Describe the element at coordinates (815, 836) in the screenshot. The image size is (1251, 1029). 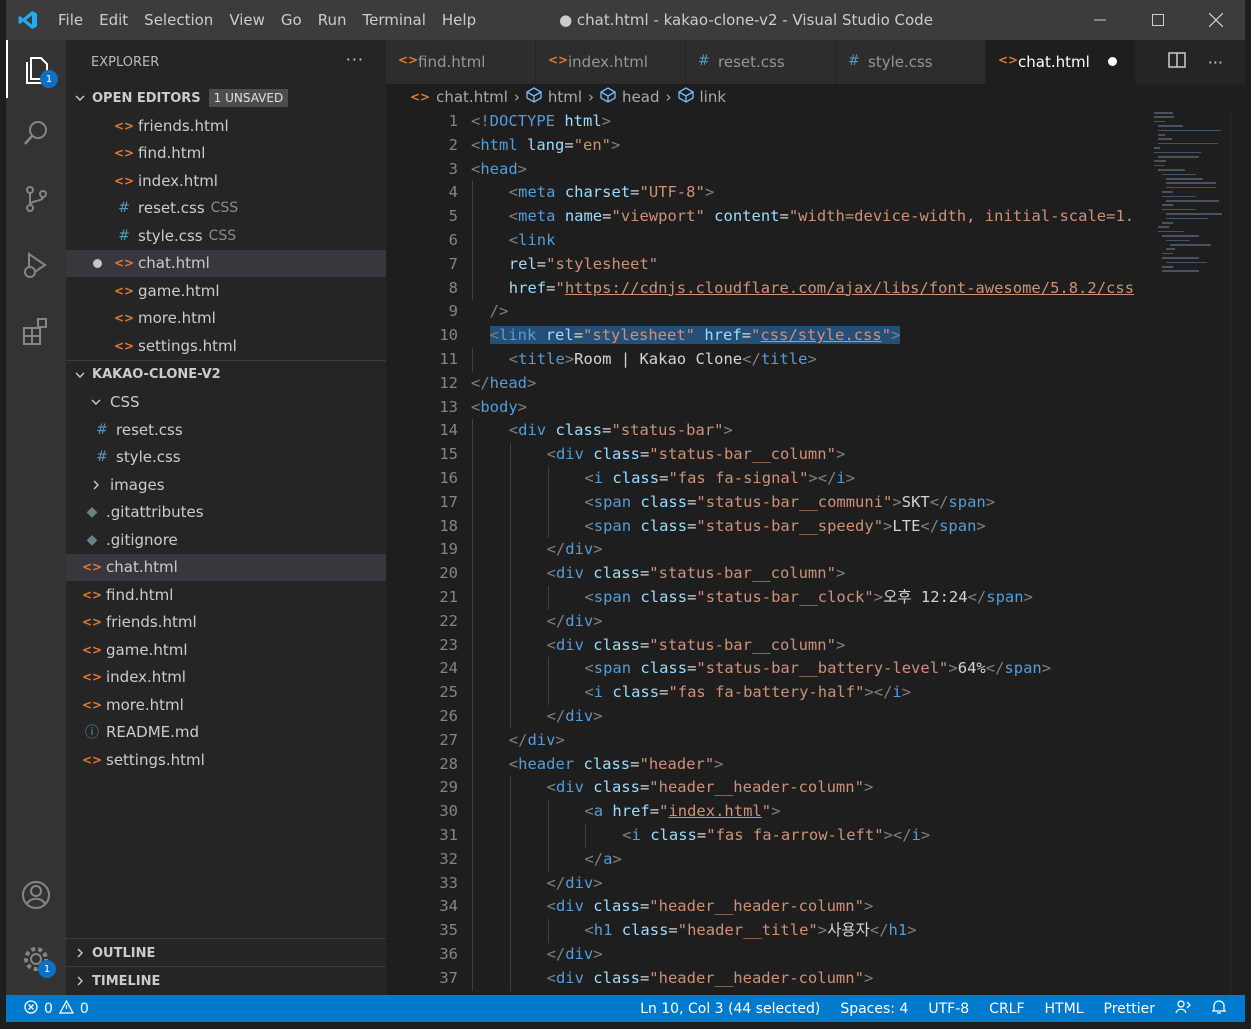
I see `code-line: 31 <i class="fas fa-arrow-left"></i>` at that location.